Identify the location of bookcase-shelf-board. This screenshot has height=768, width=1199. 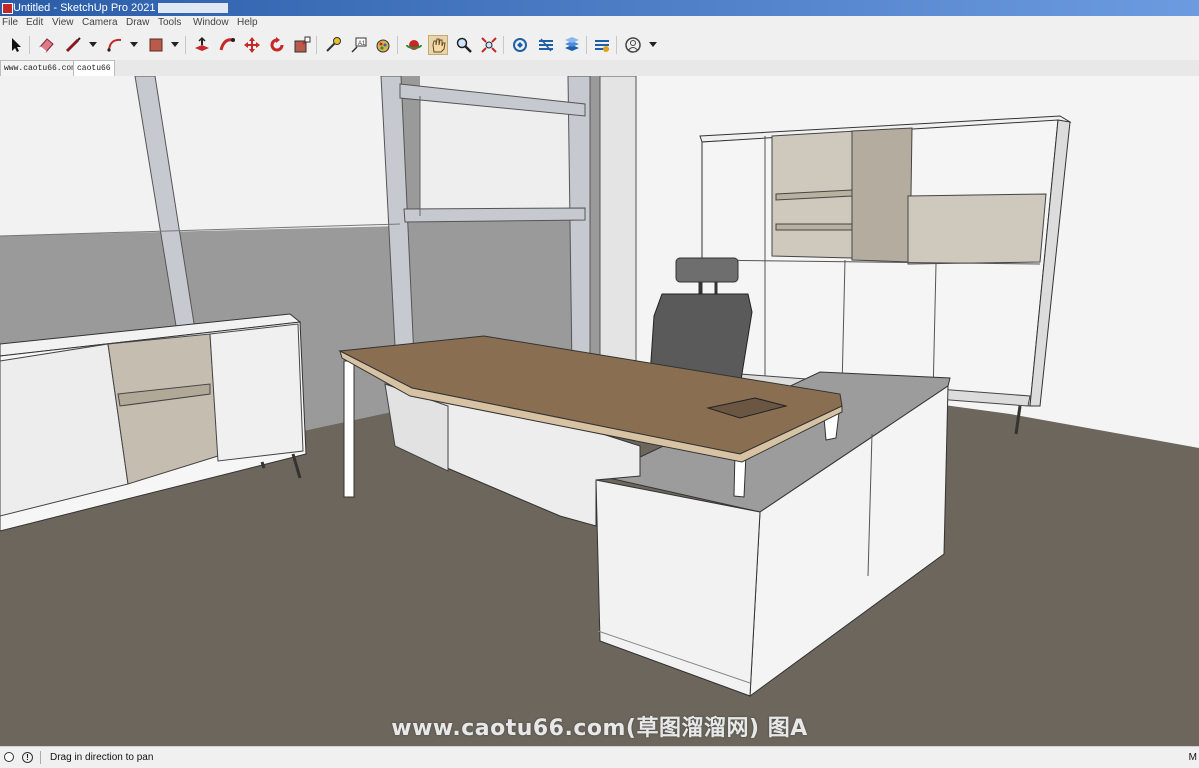
(814, 227).